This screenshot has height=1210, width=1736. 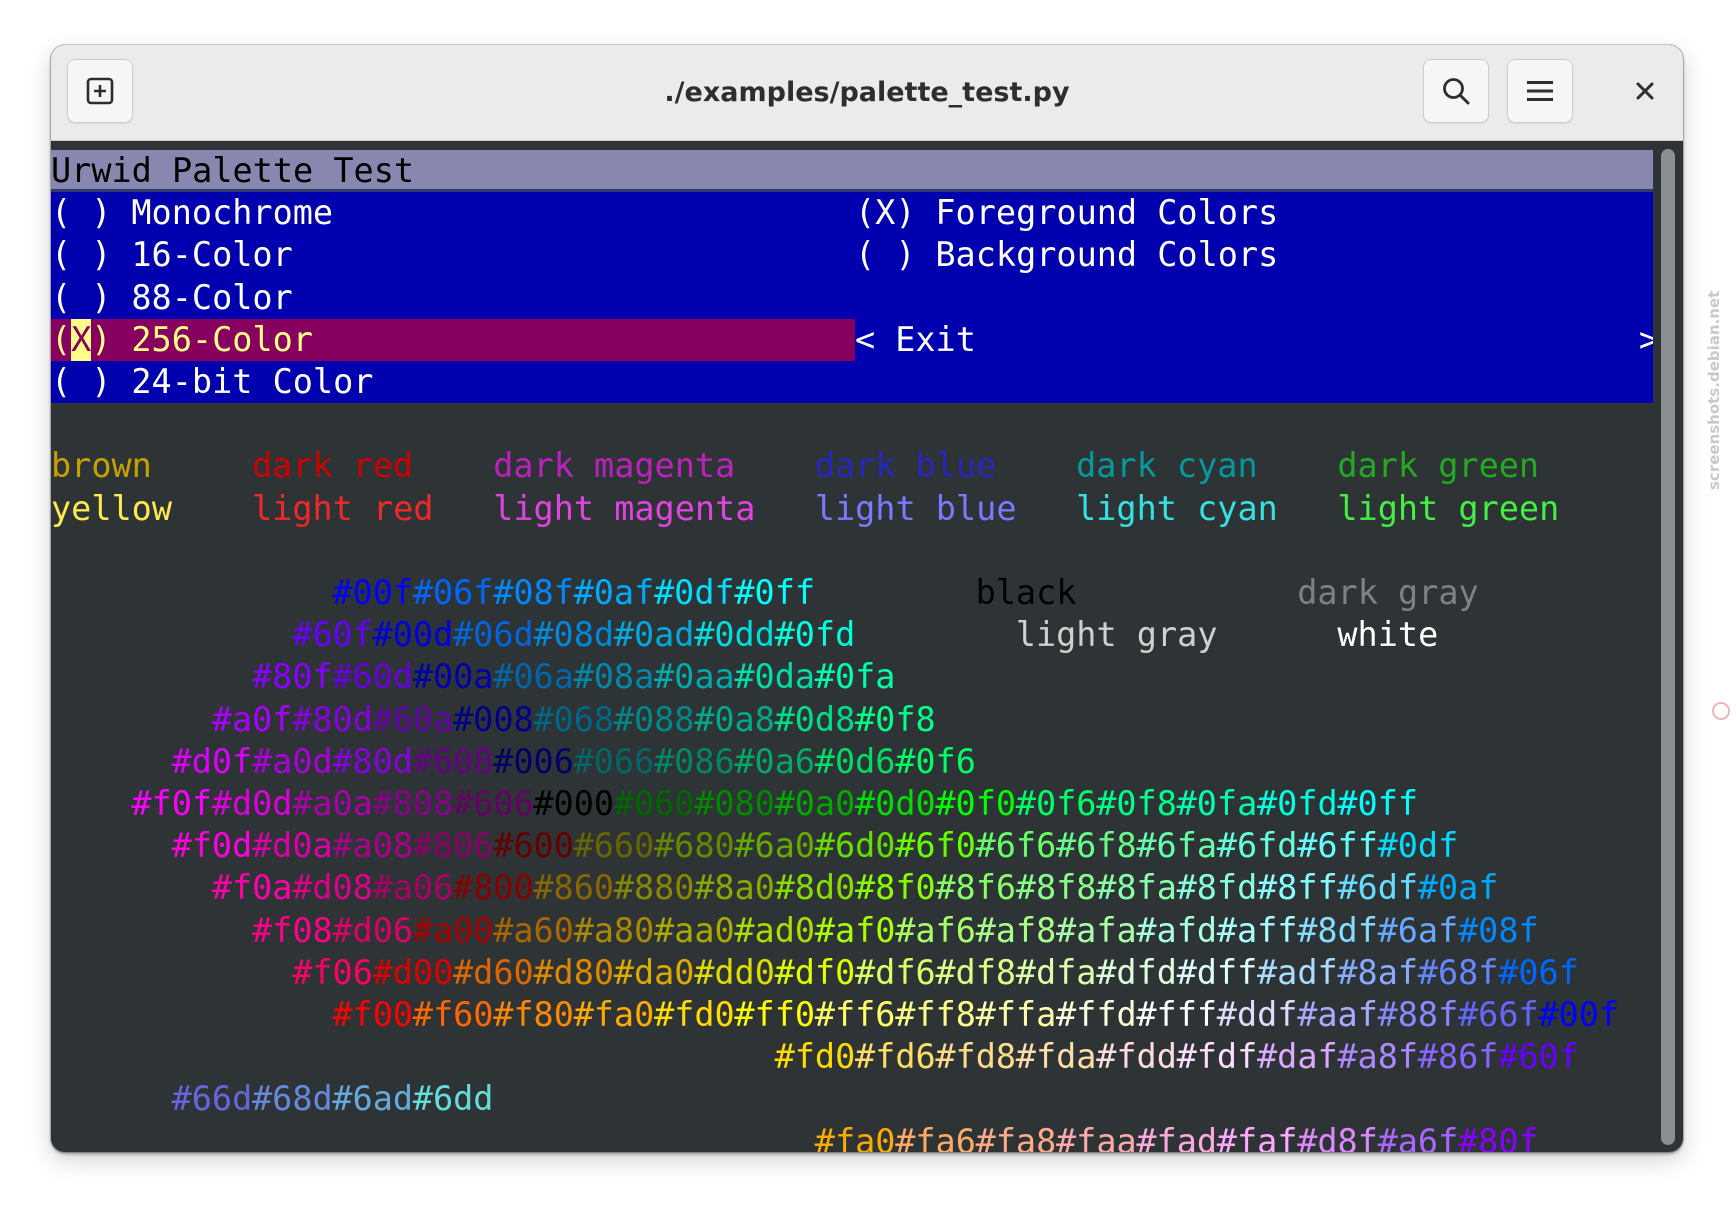 What do you see at coordinates (61, 255) in the screenshot?
I see `radio-open-16-color: (` at bounding box center [61, 255].